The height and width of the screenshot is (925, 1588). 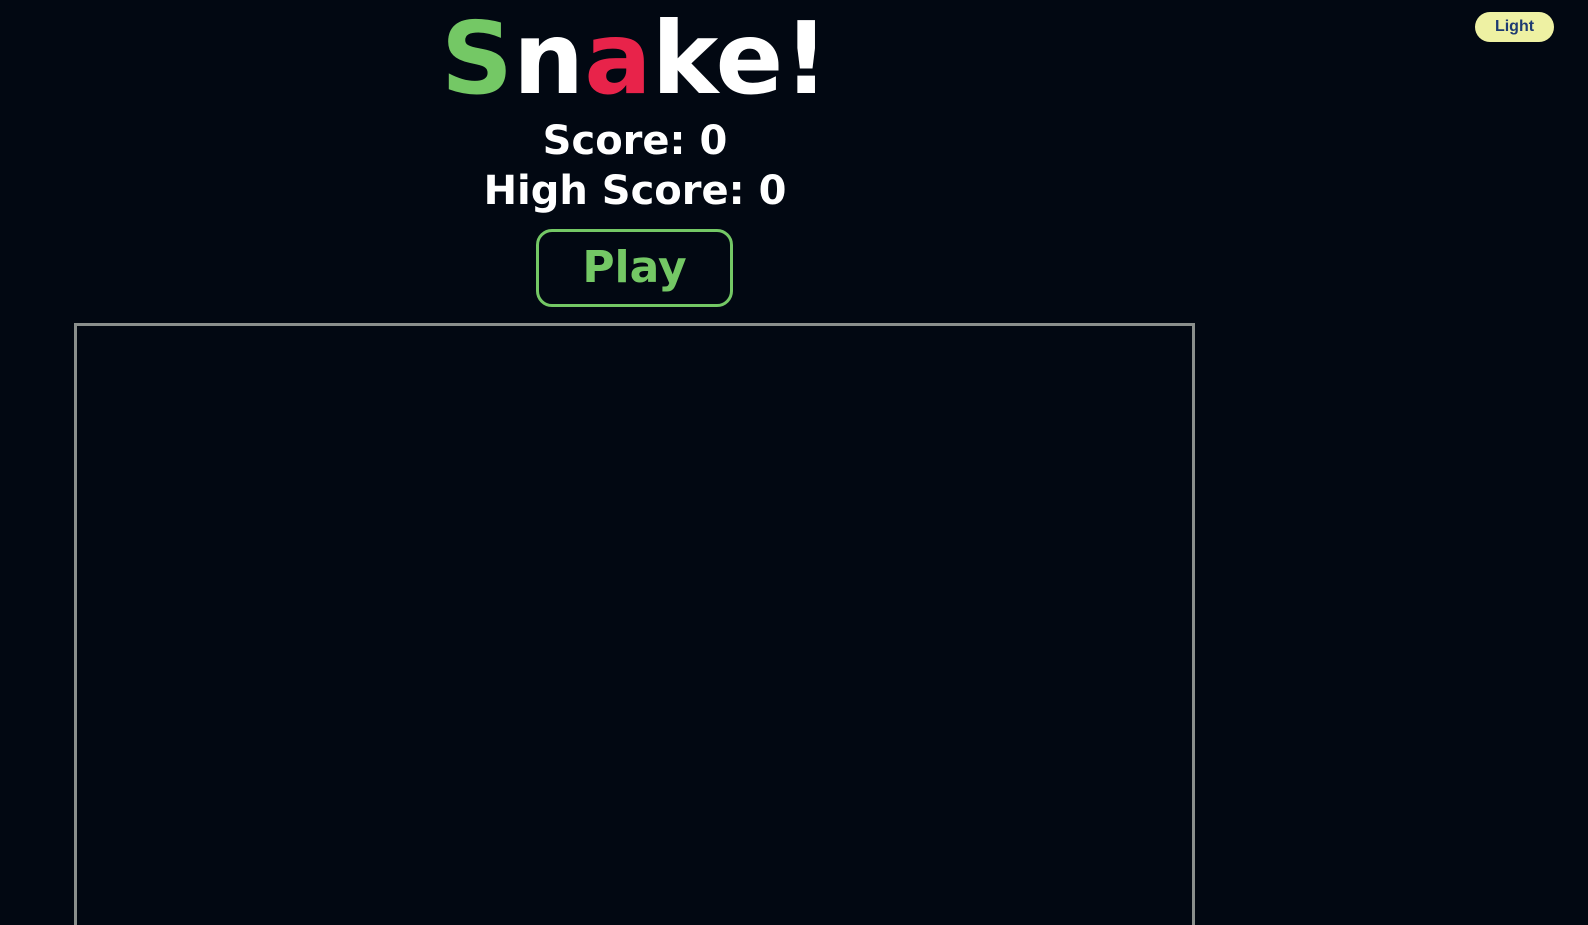 I want to click on title-letter-e: e, so click(x=749, y=58).